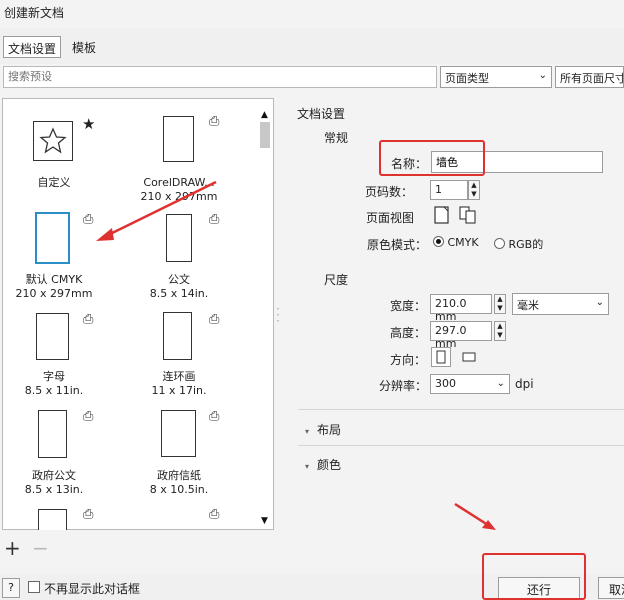 This screenshot has width=624, height=600. Describe the element at coordinates (524, 384) in the screenshot. I see `resolution-unit: dpi` at that location.